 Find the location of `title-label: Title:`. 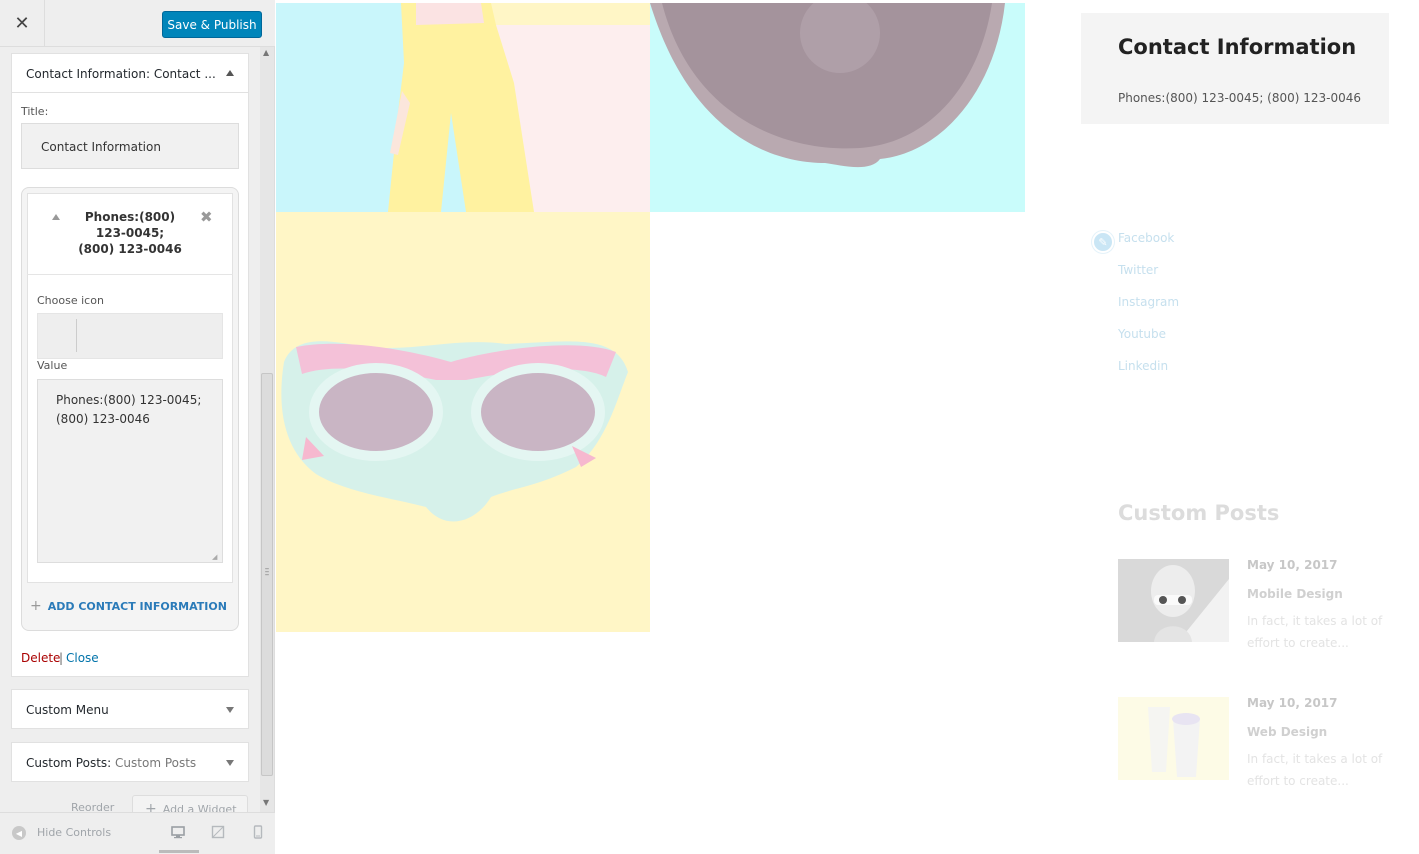

title-label: Title: is located at coordinates (35, 111).